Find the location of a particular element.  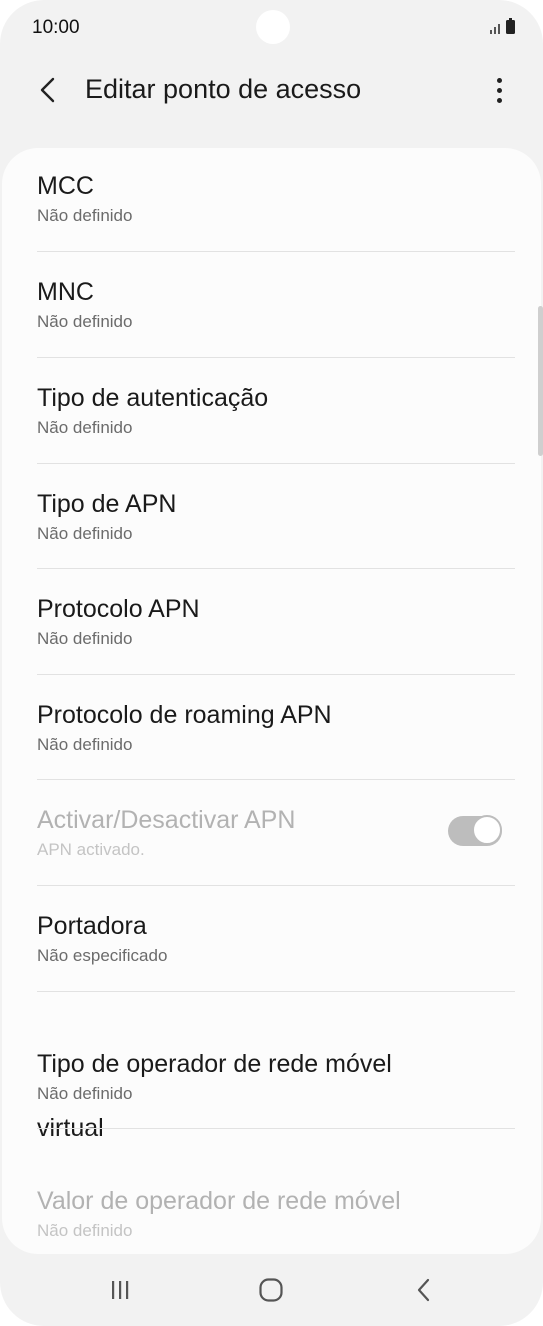

setting-title-line-1: Valor de operador de rede móvel is located at coordinates (219, 1201).